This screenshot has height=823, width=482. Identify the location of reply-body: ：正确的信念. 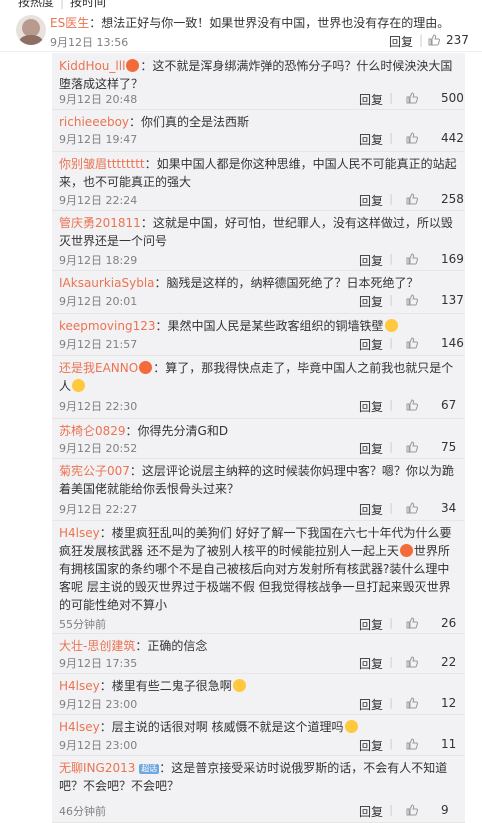
(171, 646).